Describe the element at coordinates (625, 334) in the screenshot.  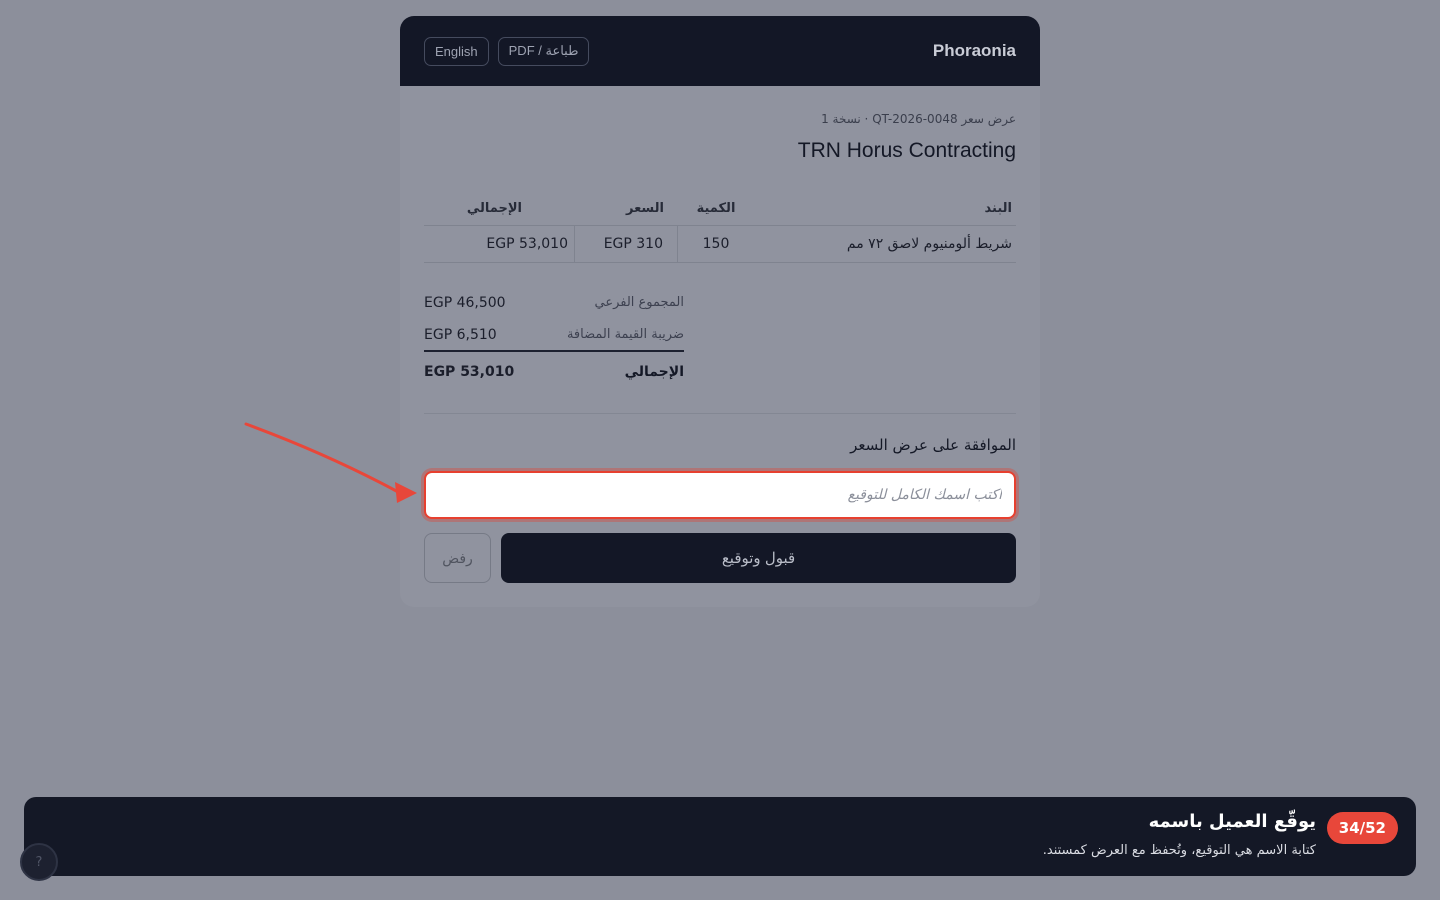
I see `vat-label: ضريبة القيمة المضافة` at that location.